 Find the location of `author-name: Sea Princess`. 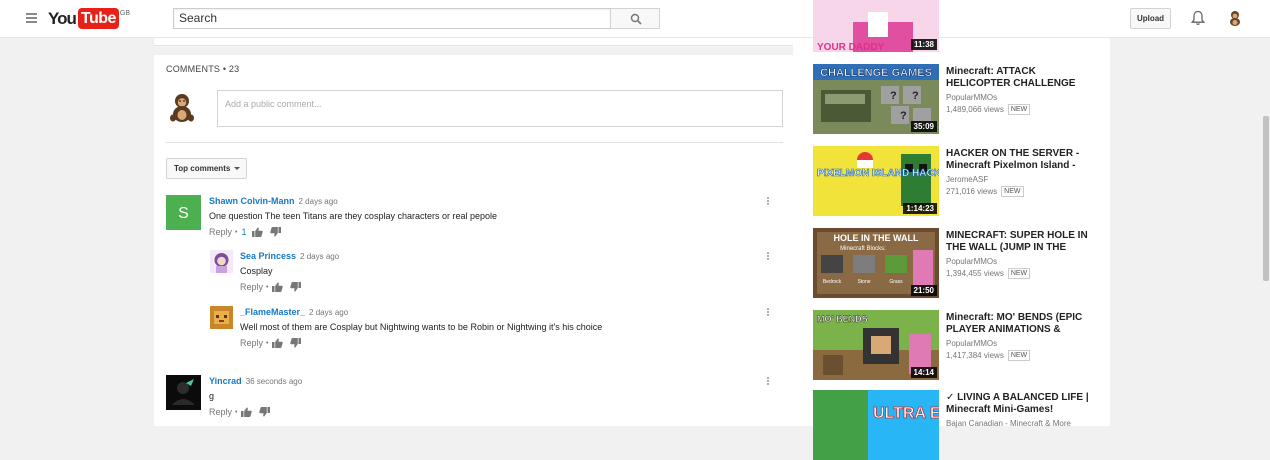

author-name: Sea Princess is located at coordinates (268, 256).